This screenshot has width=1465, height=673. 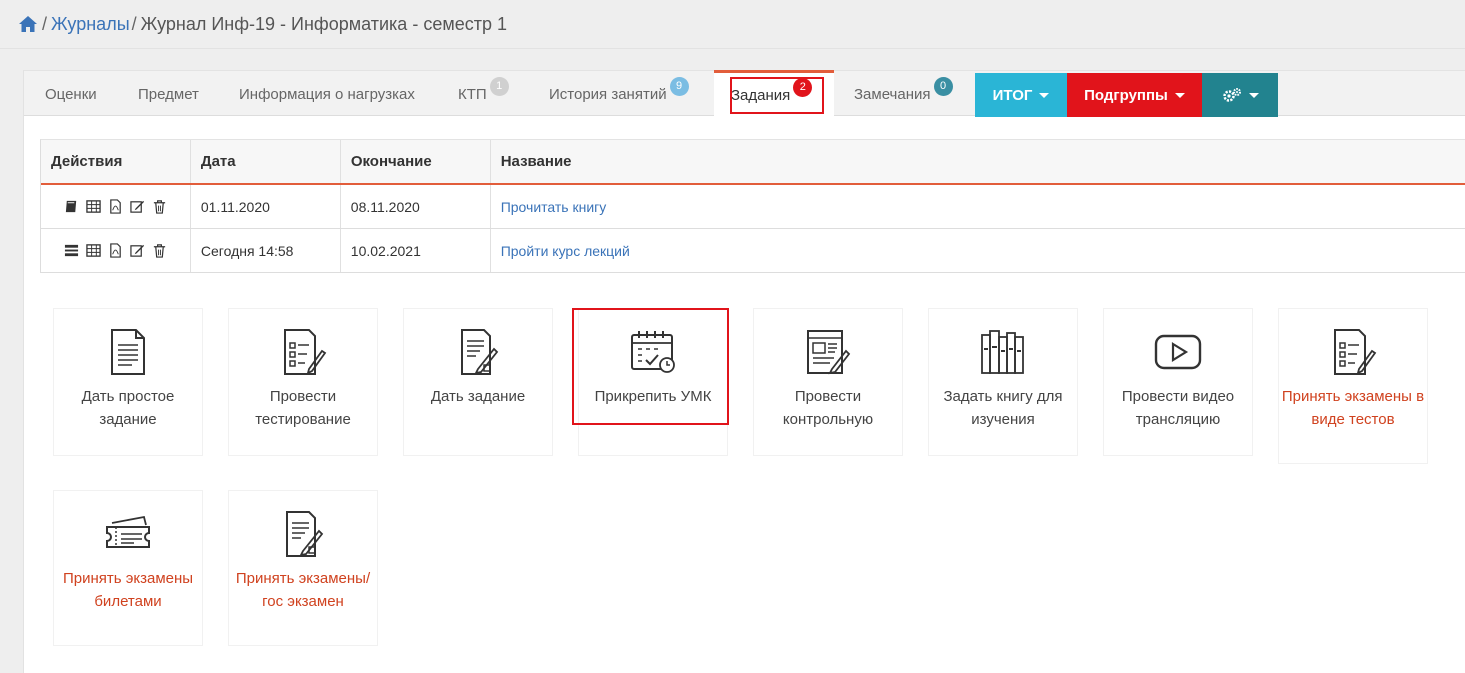 What do you see at coordinates (978, 250) in the screenshot?
I see `cell-name: Пройти курс лекций` at bounding box center [978, 250].